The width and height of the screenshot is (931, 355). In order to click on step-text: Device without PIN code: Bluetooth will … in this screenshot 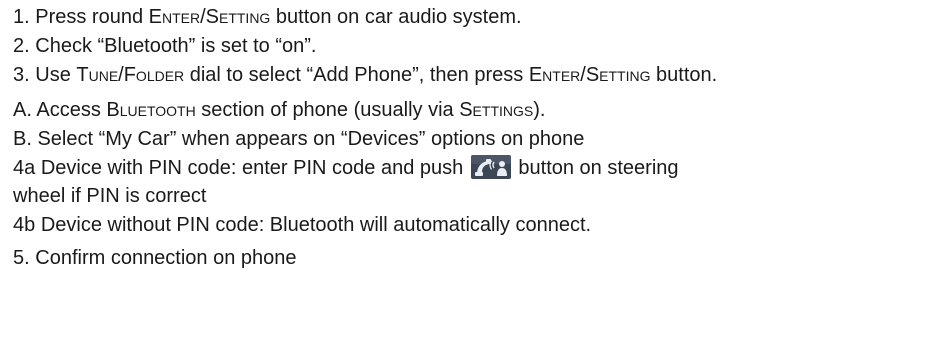, I will do `click(316, 225)`.